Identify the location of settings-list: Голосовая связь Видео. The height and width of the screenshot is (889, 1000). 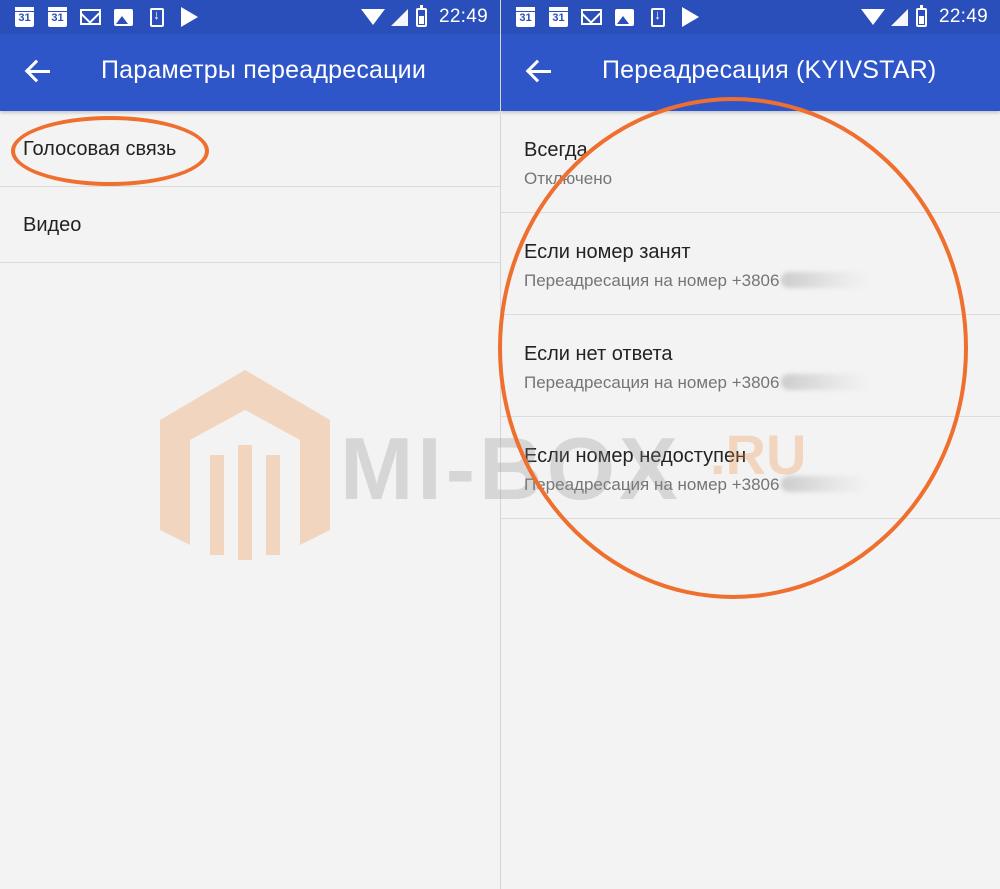
(250, 187).